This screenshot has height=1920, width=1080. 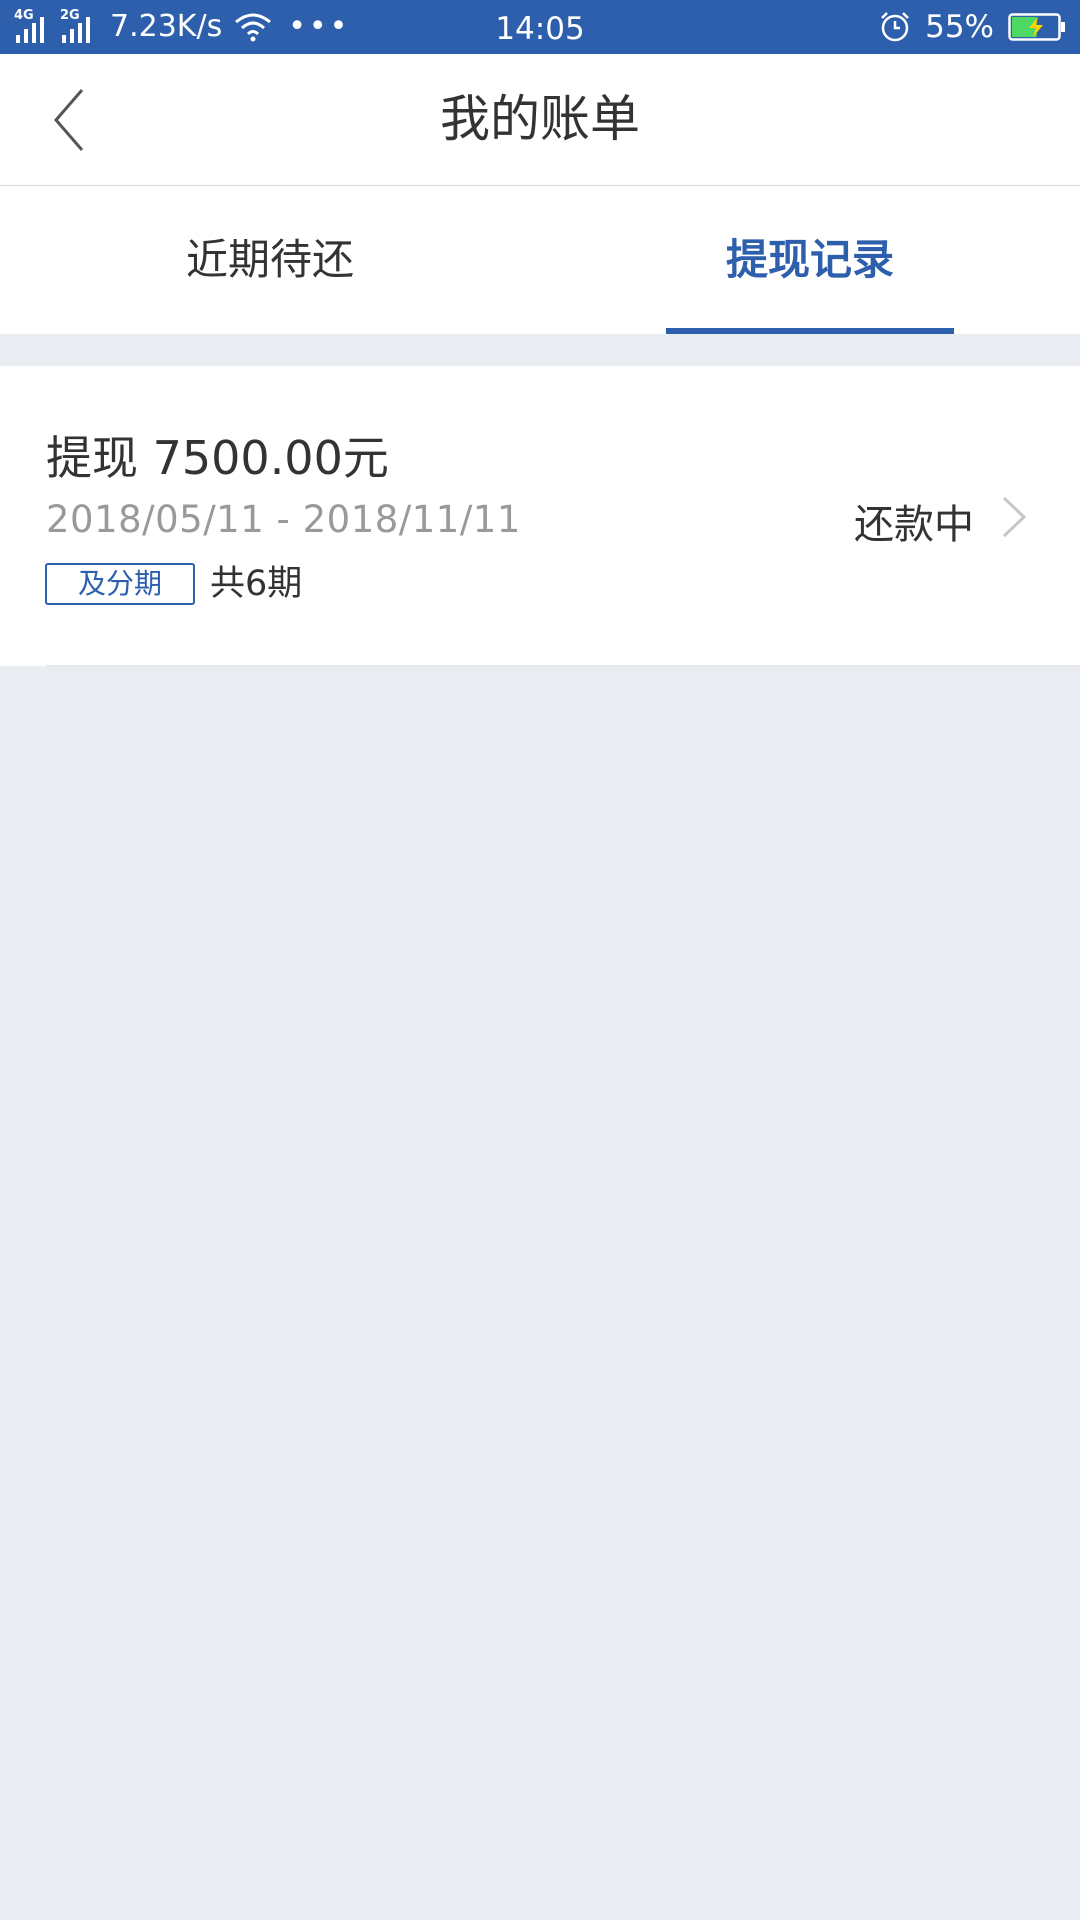 I want to click on battery-percent: 55%, so click(x=959, y=27).